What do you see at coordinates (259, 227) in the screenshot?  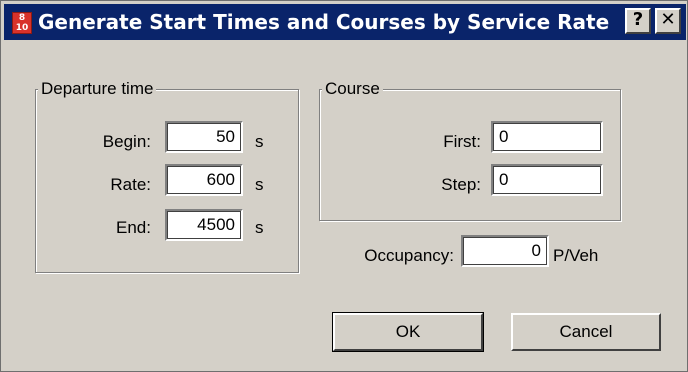 I see `end-unit: s` at bounding box center [259, 227].